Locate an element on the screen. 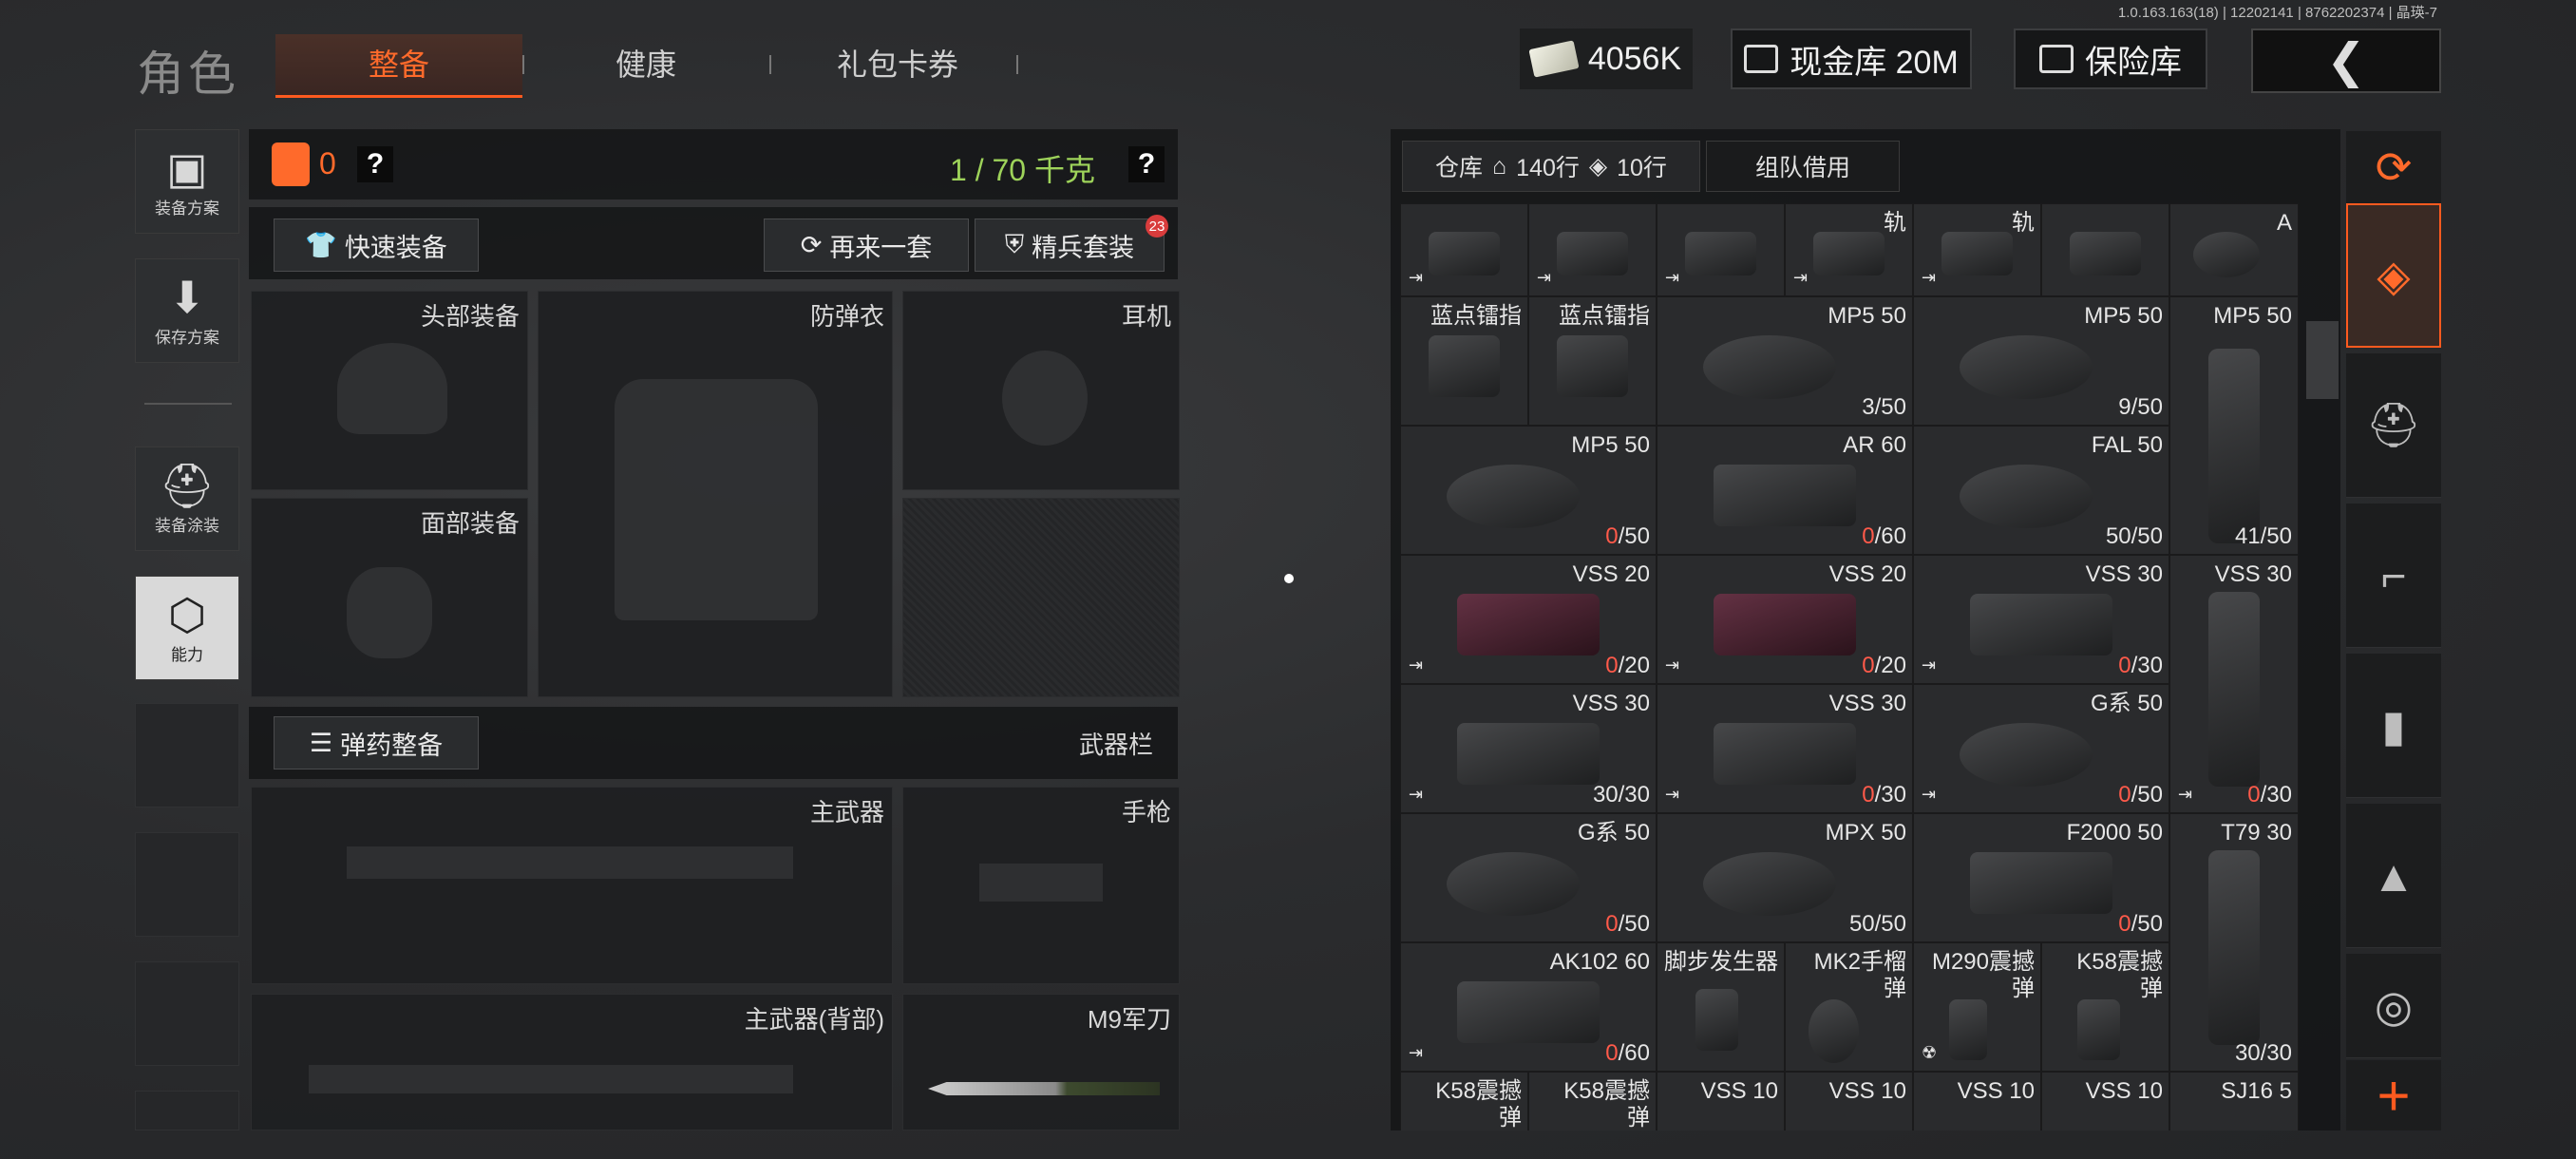 The height and width of the screenshot is (1159, 2576). ammo-prep-button: ☰ 弹药整备 is located at coordinates (376, 743).